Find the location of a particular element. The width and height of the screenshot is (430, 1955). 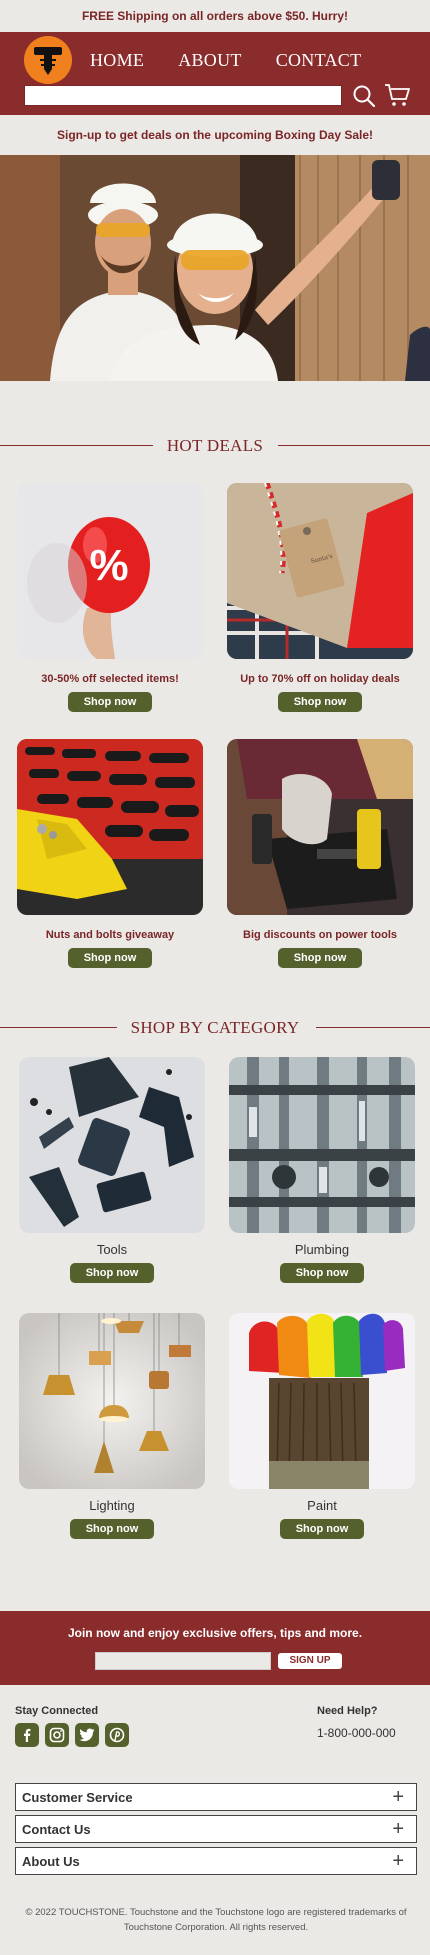

category-card: Plumbing Shop now is located at coordinates (322, 1170).